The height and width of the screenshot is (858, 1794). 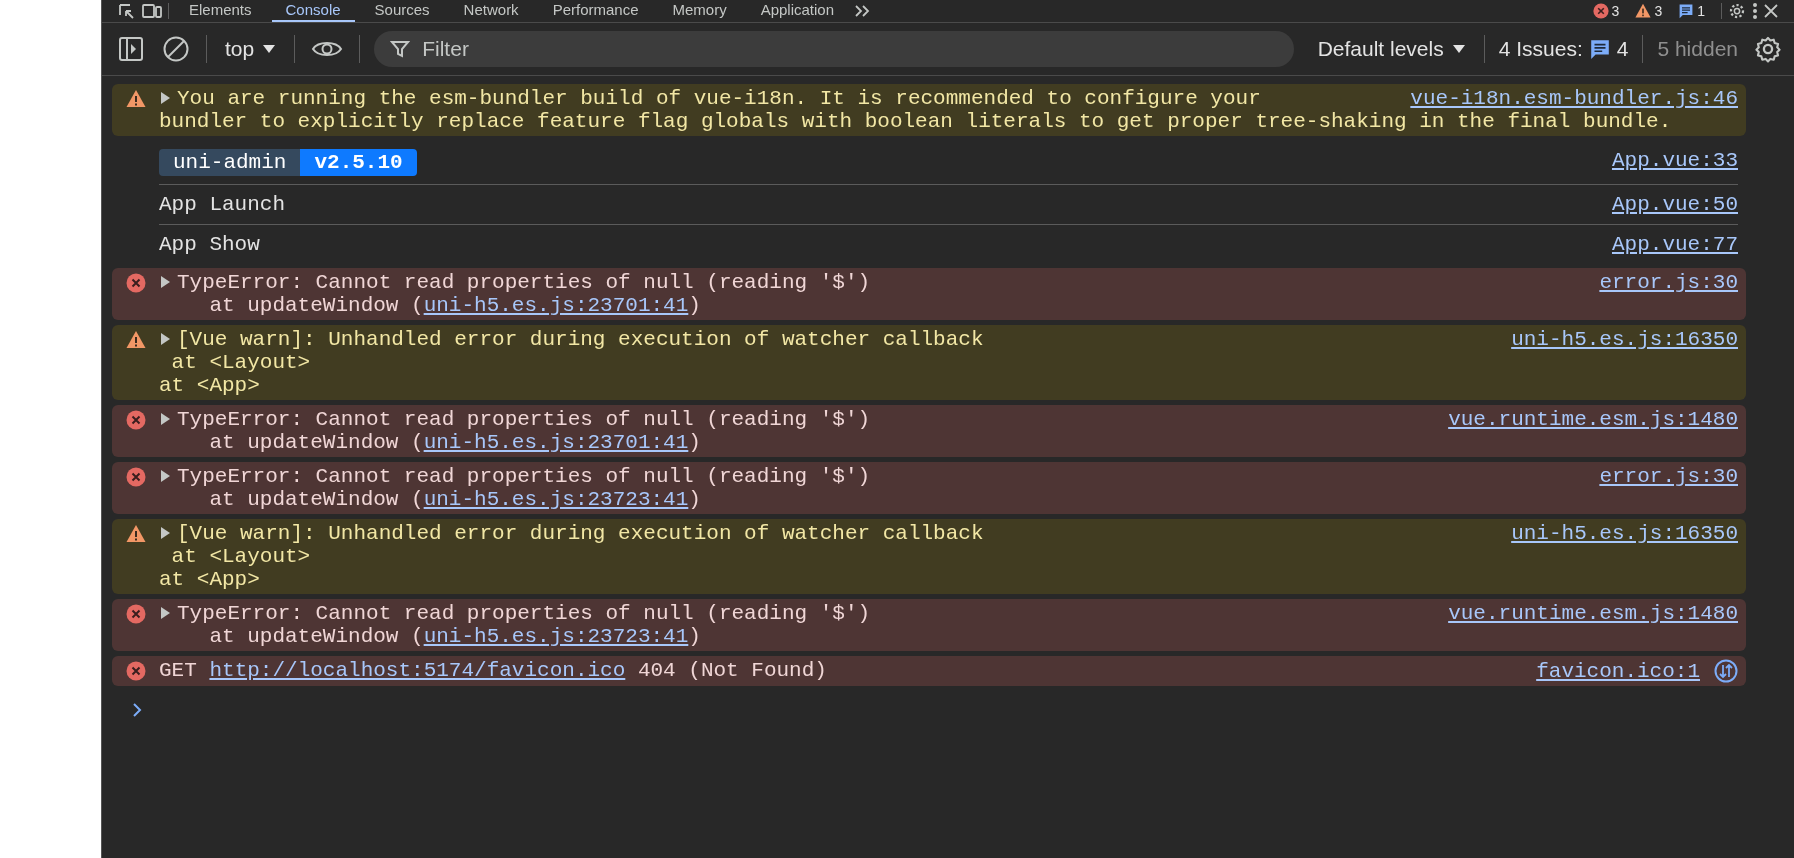 I want to click on device-toolbar-icon, so click(x=152, y=11).